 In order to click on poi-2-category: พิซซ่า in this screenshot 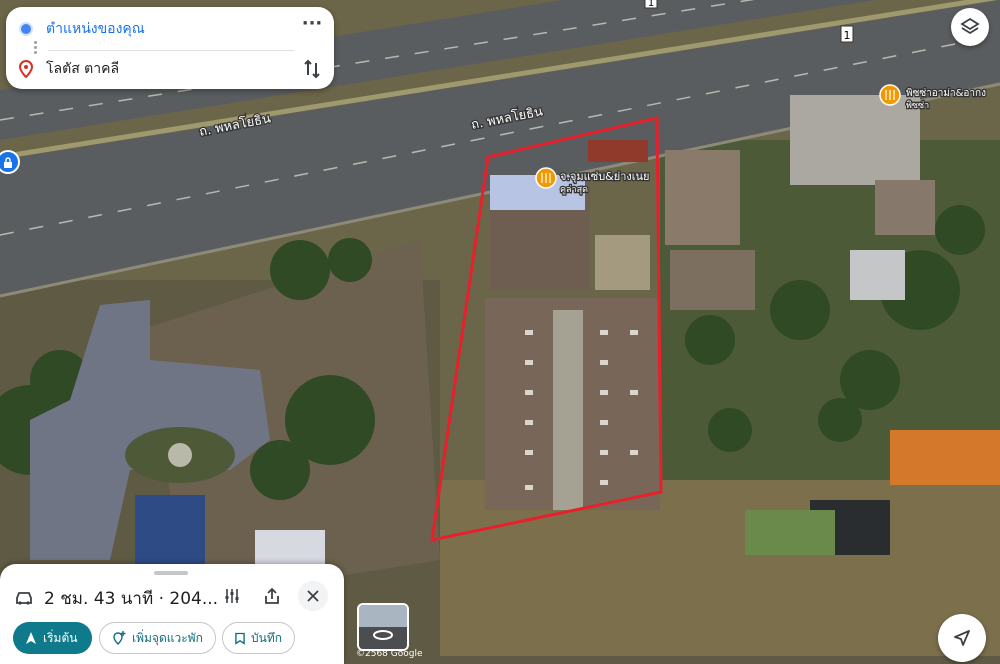, I will do `click(917, 105)`.